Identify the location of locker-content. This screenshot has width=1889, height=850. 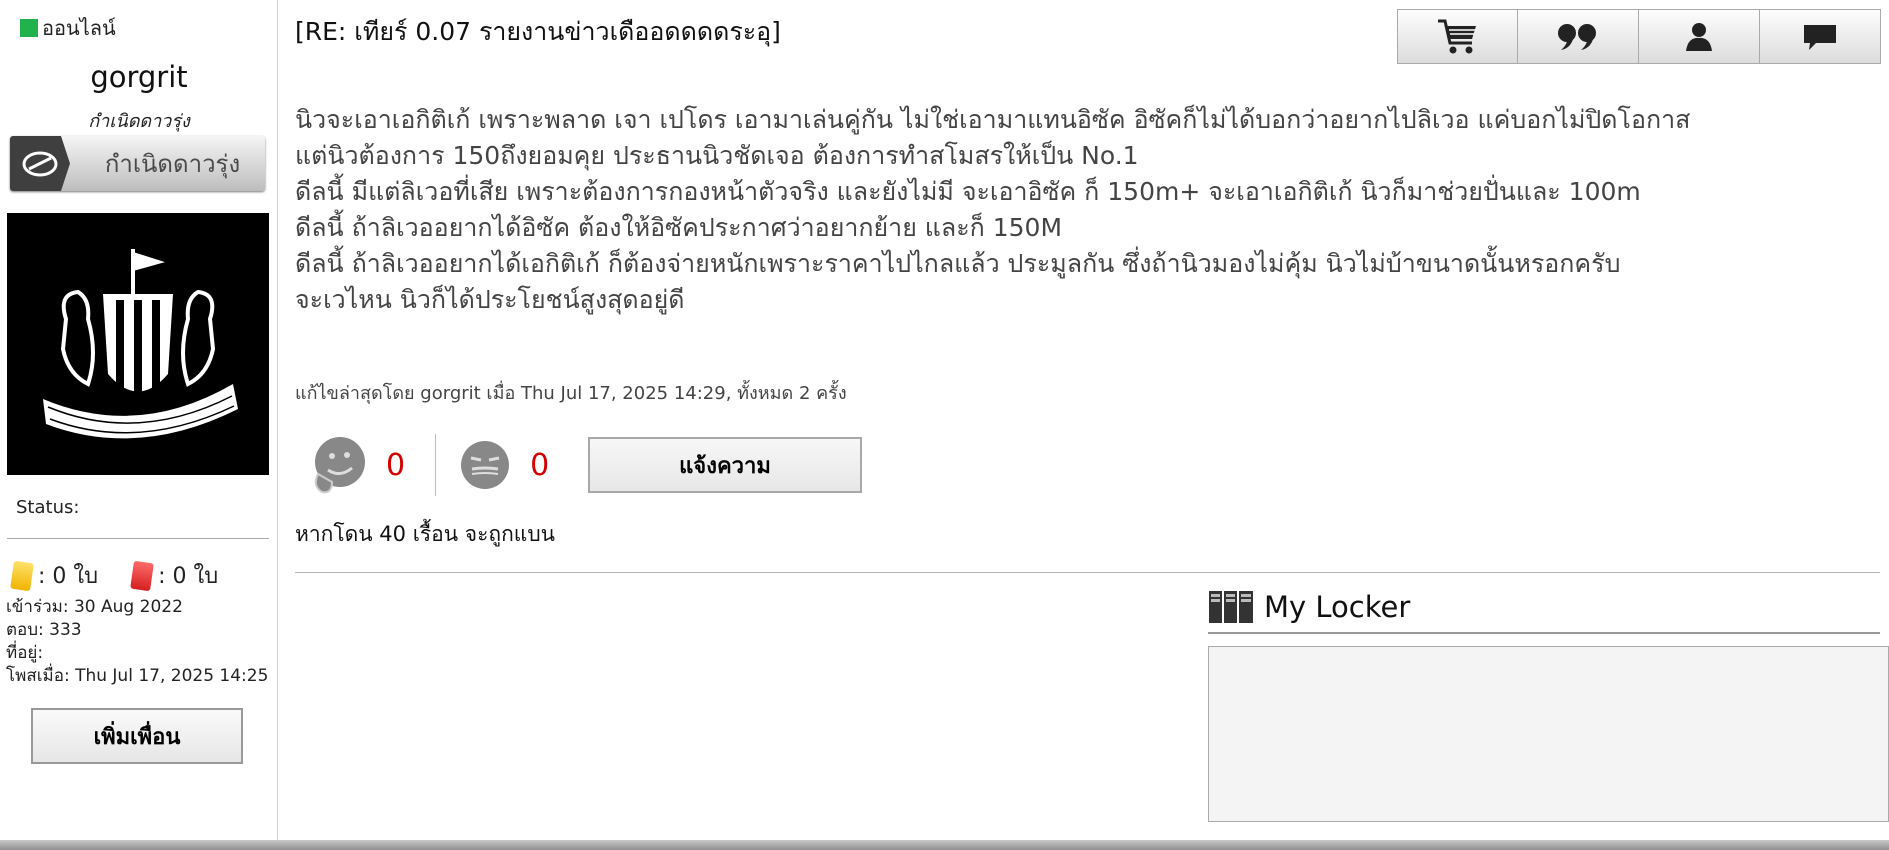
(1548, 734).